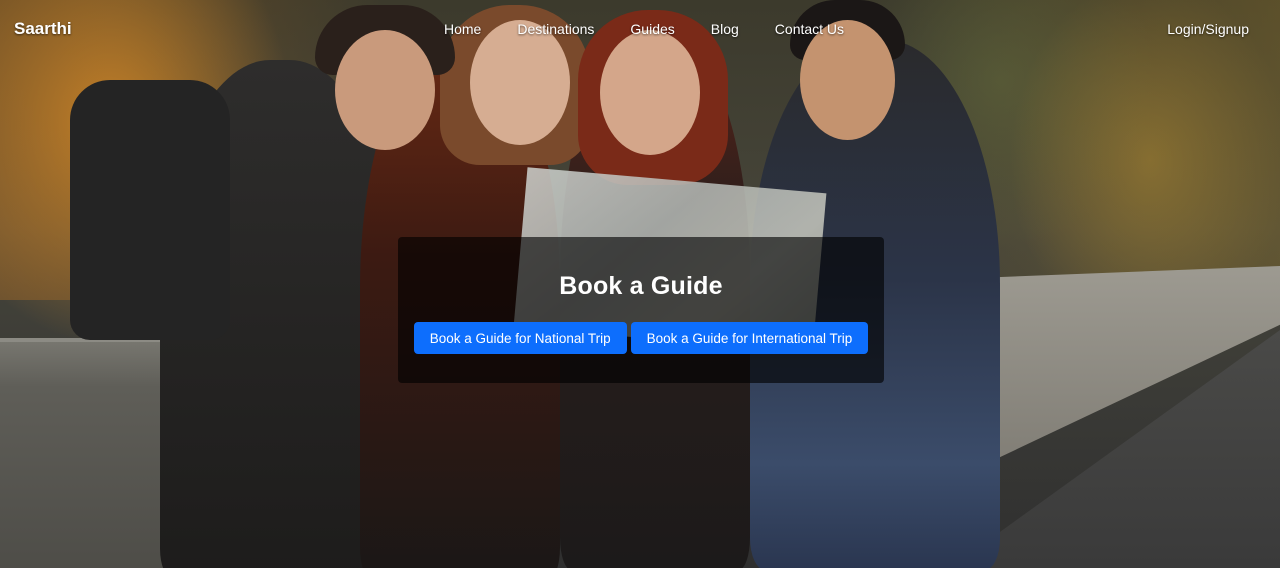 This screenshot has width=1280, height=568. I want to click on nav-item: Guides, so click(652, 29).